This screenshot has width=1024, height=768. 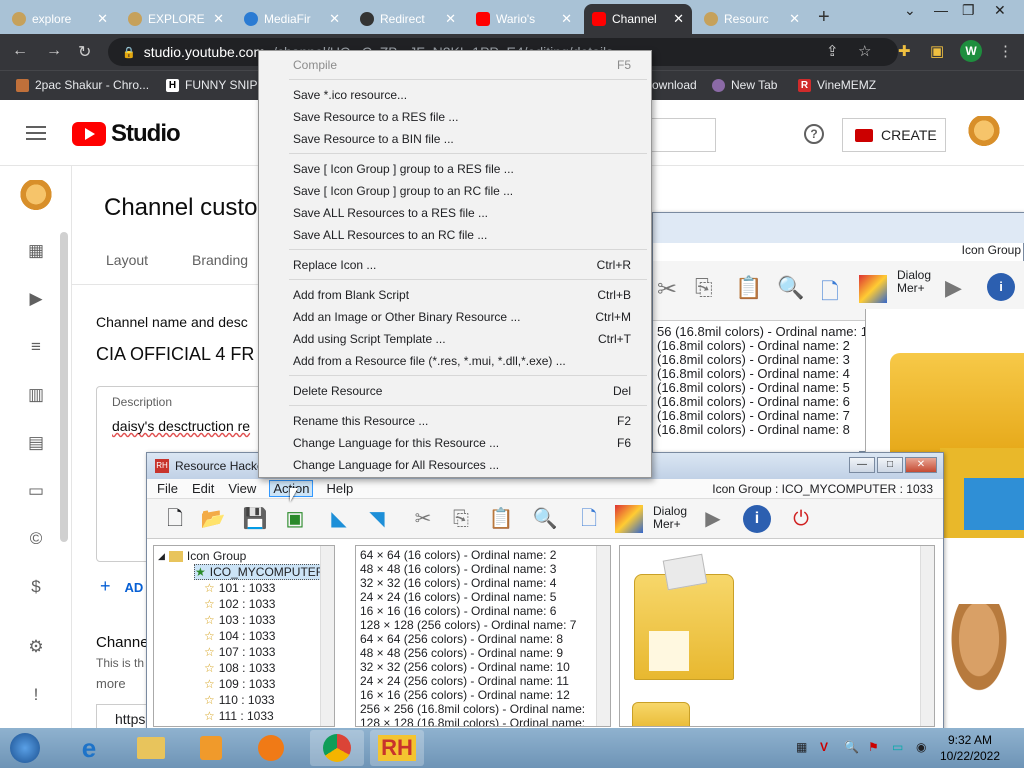 What do you see at coordinates (904, 51) in the screenshot?
I see `extensions-icon: ✚` at bounding box center [904, 51].